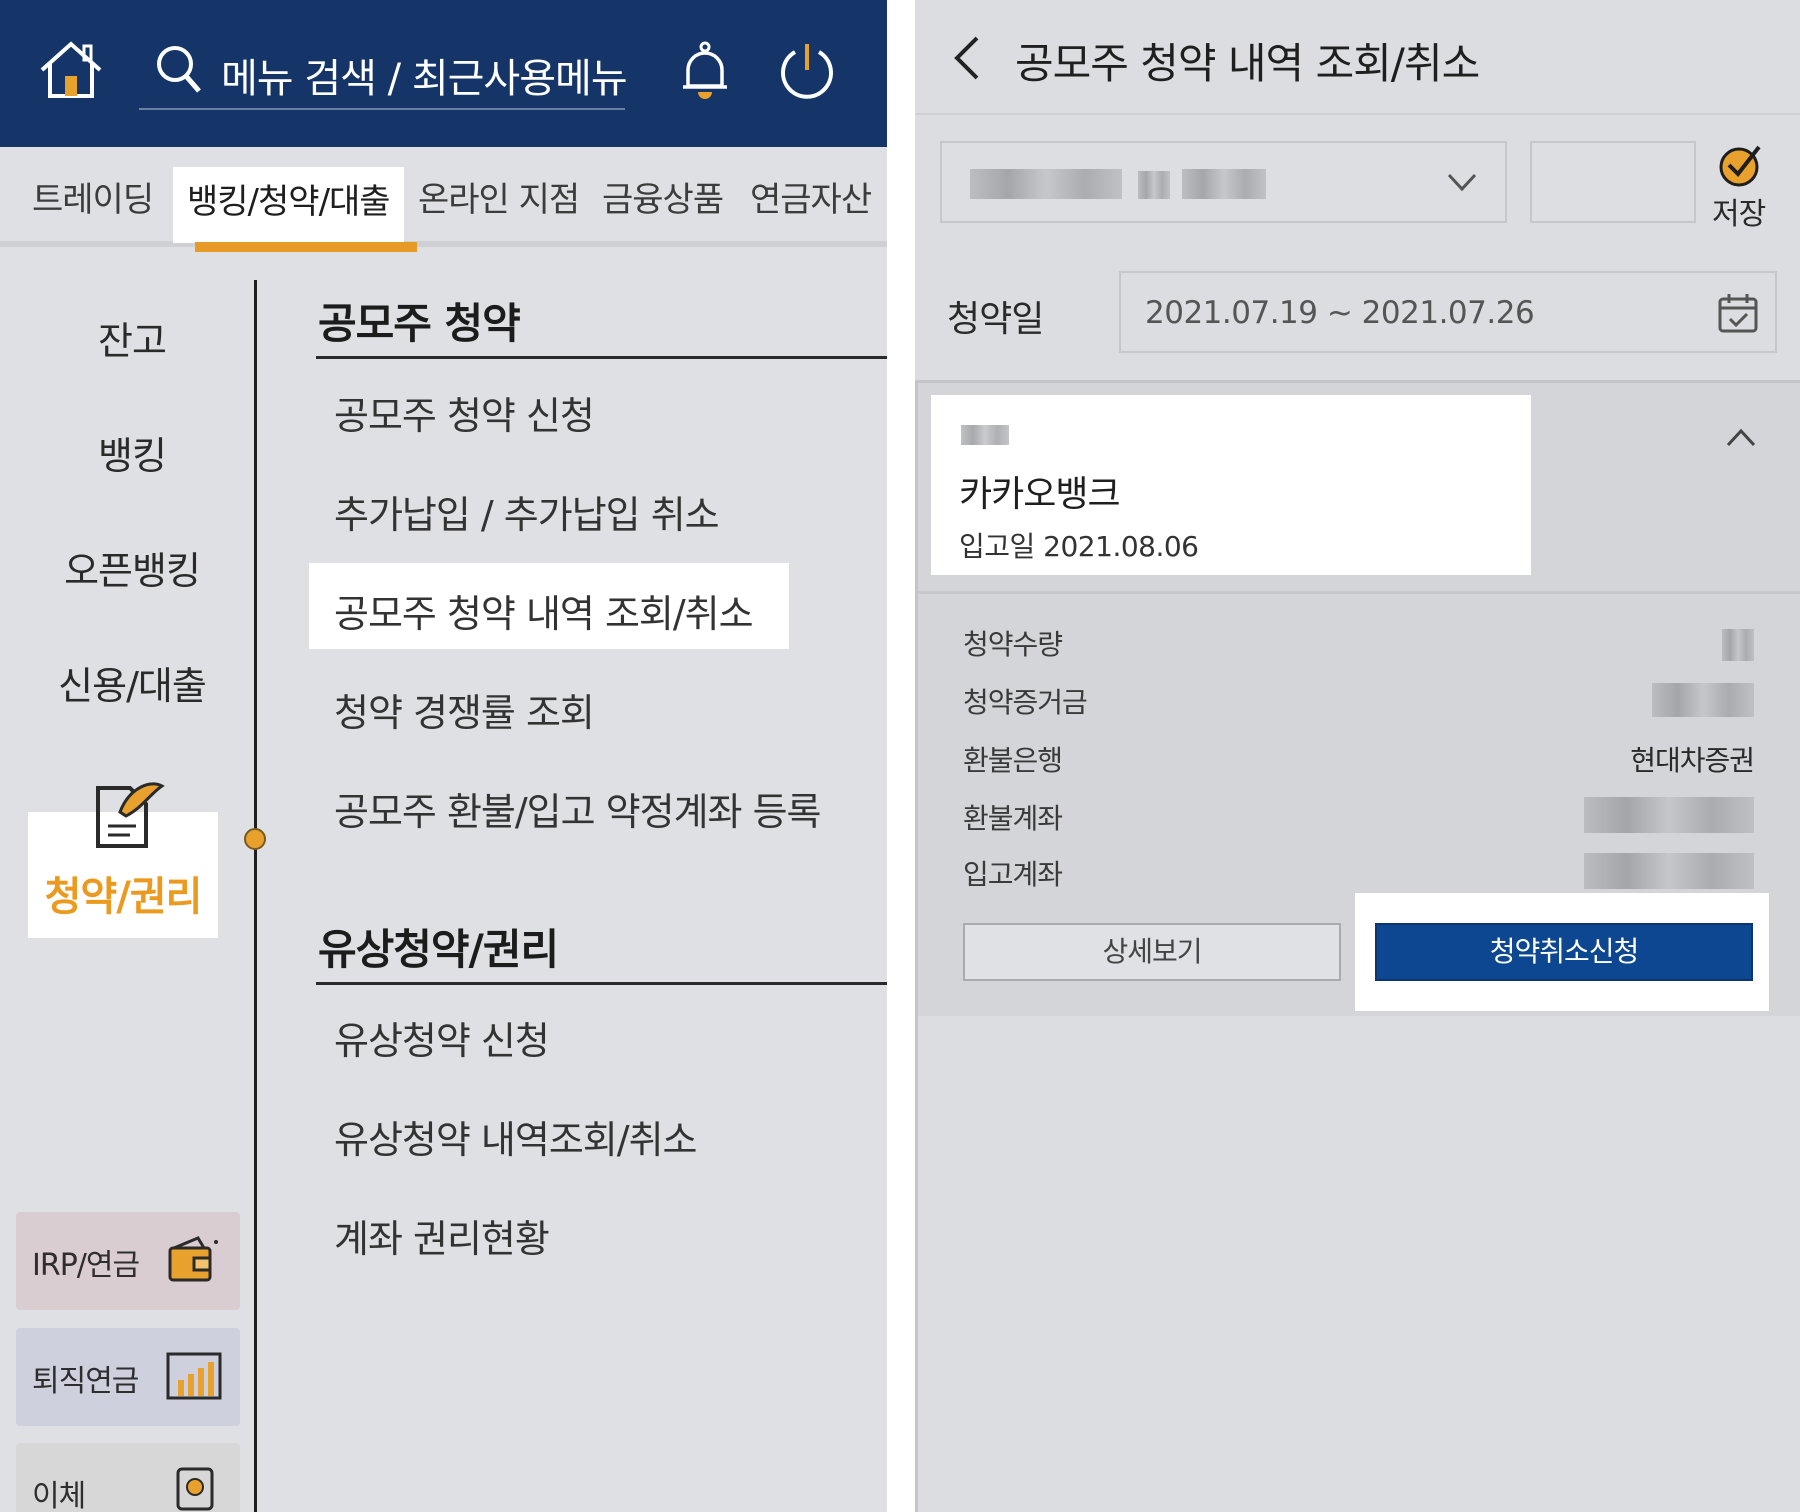  Describe the element at coordinates (967, 58) in the screenshot. I see `back-arrow-icon` at that location.